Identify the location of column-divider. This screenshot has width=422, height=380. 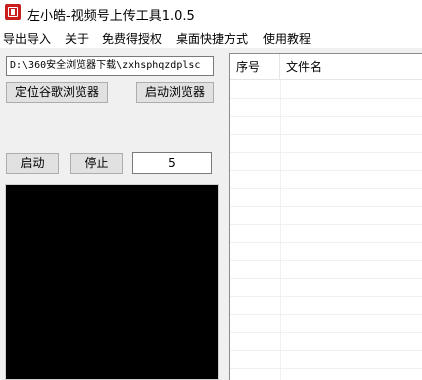
(280, 230).